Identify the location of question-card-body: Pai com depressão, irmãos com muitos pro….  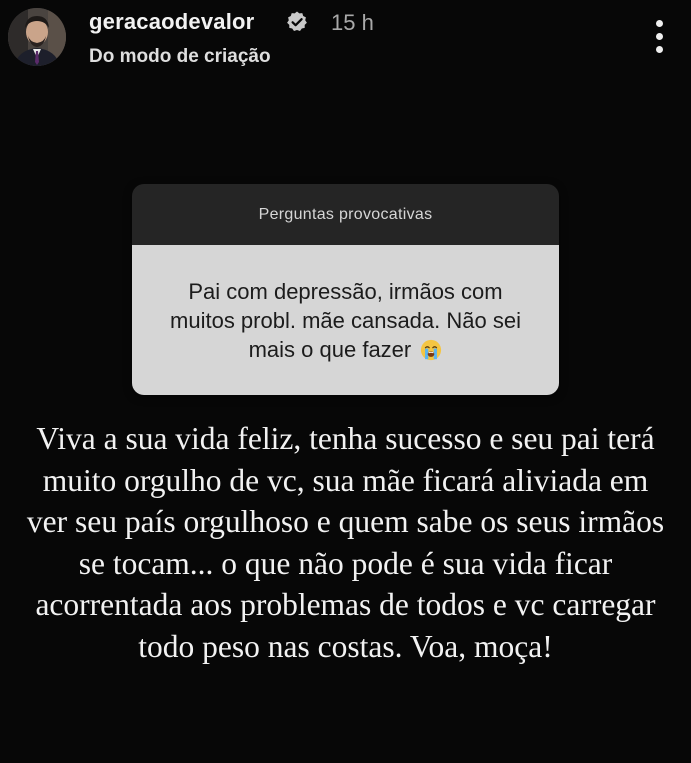
(345, 320).